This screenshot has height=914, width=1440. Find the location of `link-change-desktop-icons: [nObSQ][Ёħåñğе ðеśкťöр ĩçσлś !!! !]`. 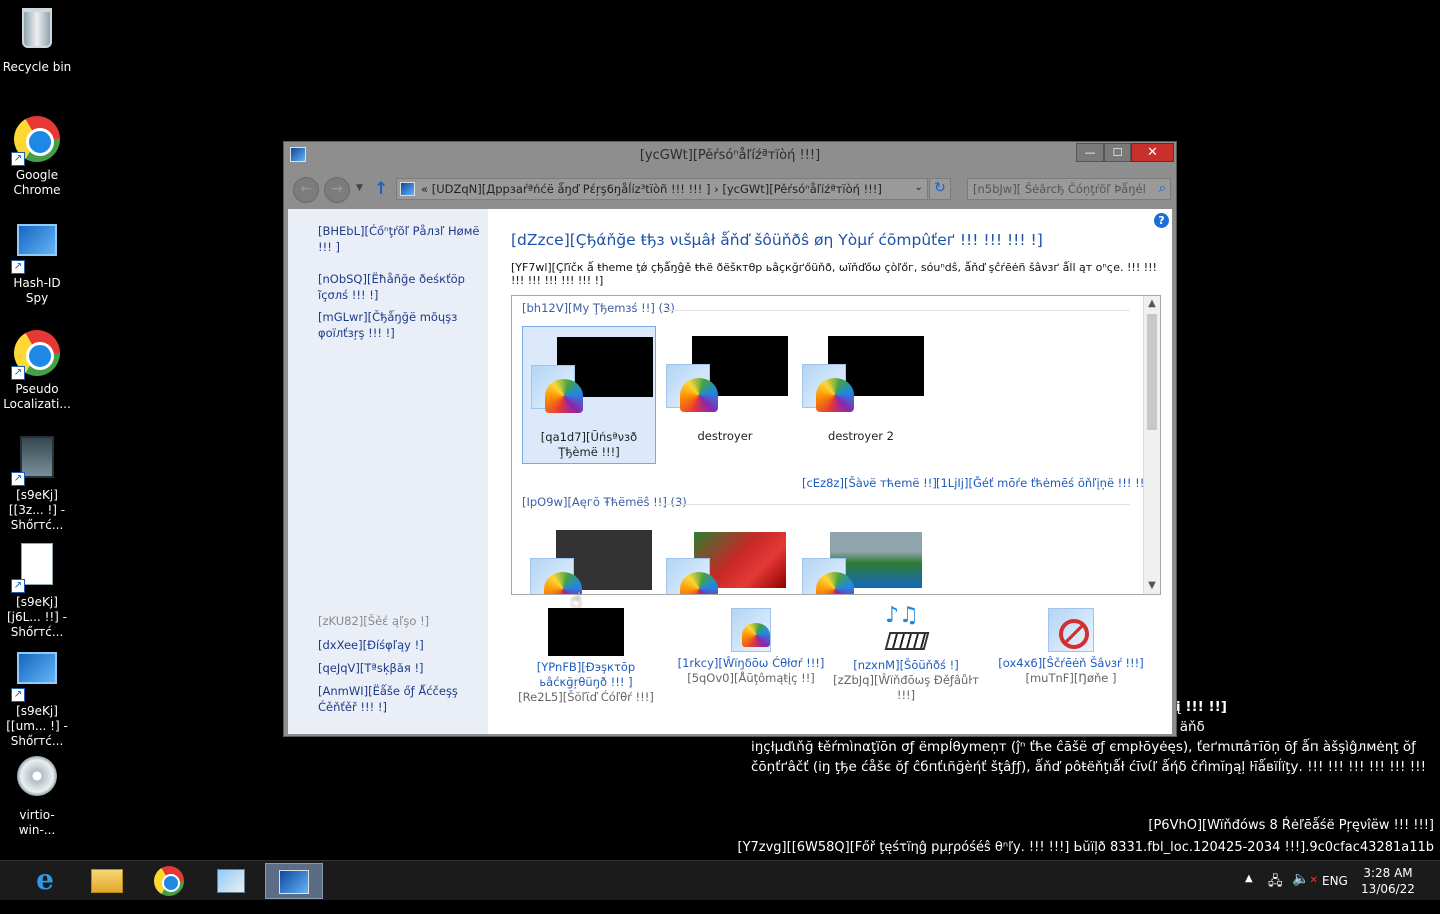

link-change-desktop-icons: [nObSQ][Ёħåñğе ðеśкťöр ĩçσлś !!! !] is located at coordinates (402, 287).